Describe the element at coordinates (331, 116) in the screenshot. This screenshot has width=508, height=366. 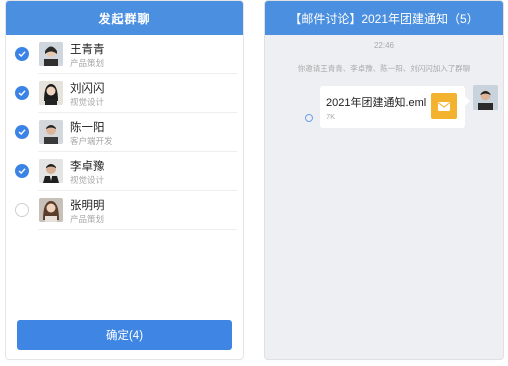
I see `file-size: 7K` at that location.